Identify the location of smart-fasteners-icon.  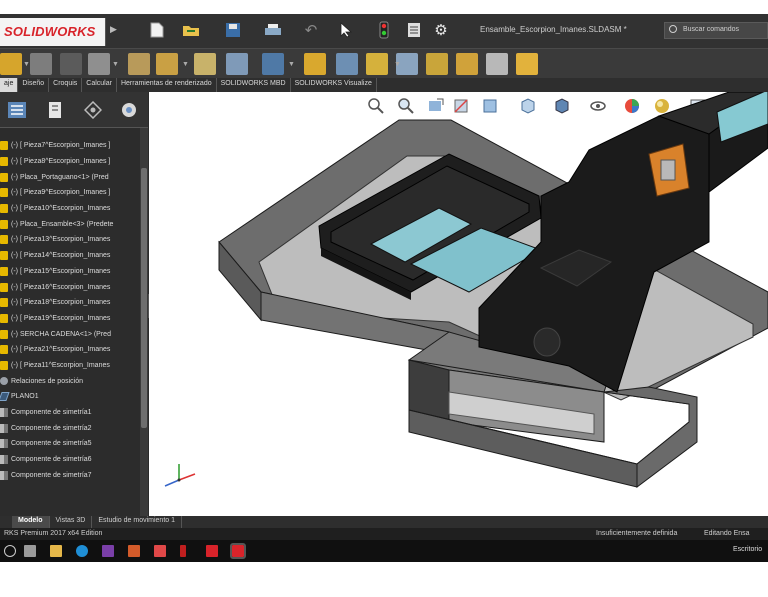
(139, 64).